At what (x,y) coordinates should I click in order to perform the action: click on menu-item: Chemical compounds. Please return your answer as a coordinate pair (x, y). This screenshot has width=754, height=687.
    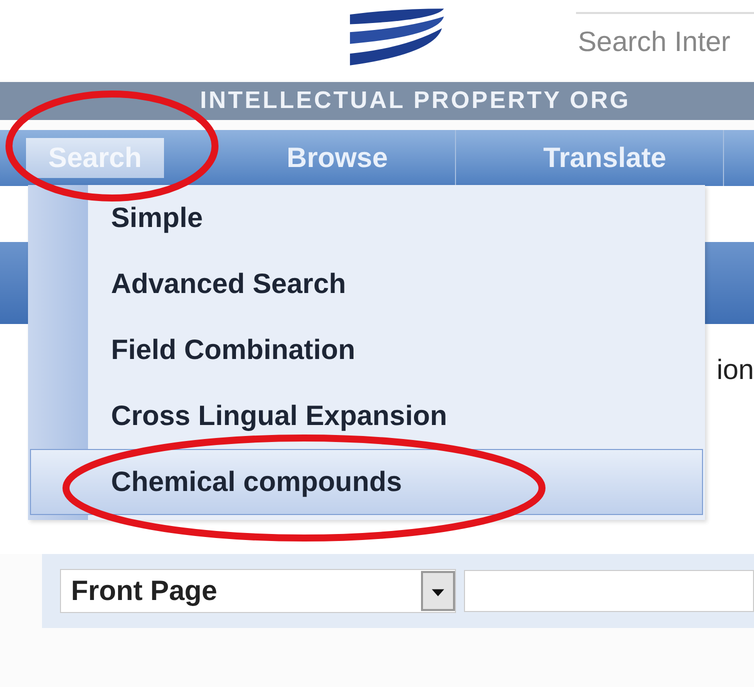
    Looking at the image, I should click on (366, 482).